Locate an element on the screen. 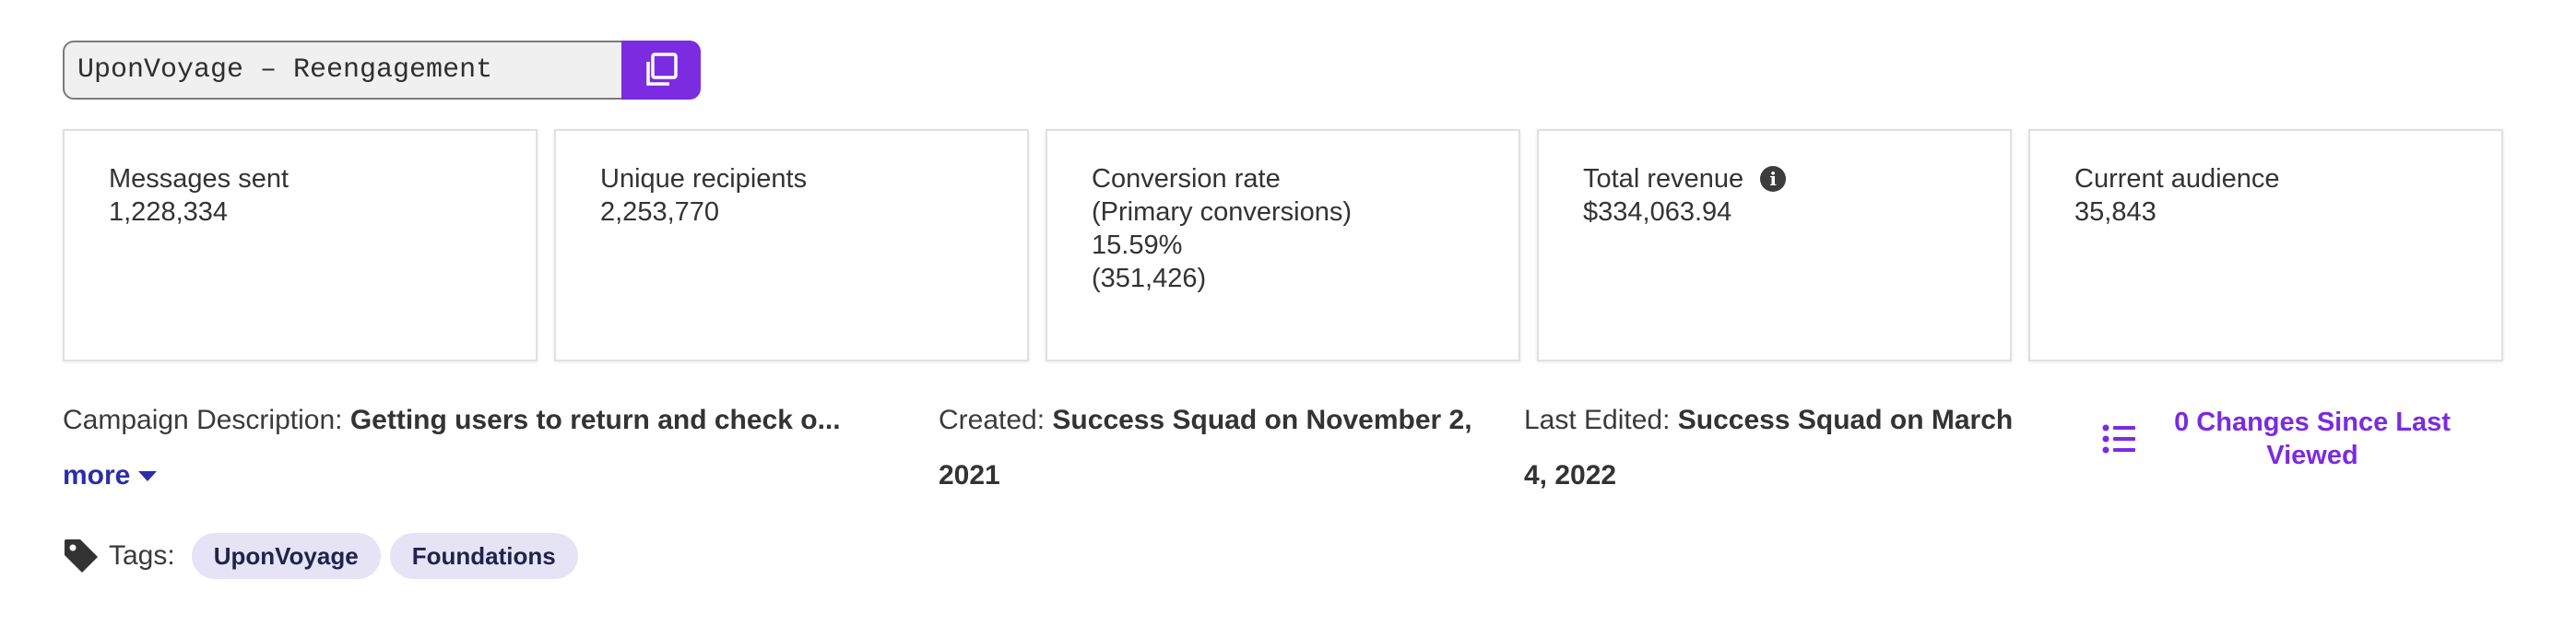 The height and width of the screenshot is (627, 2576). stat-card-unique-recipients: Unique recipients 2,253,770 is located at coordinates (791, 245).